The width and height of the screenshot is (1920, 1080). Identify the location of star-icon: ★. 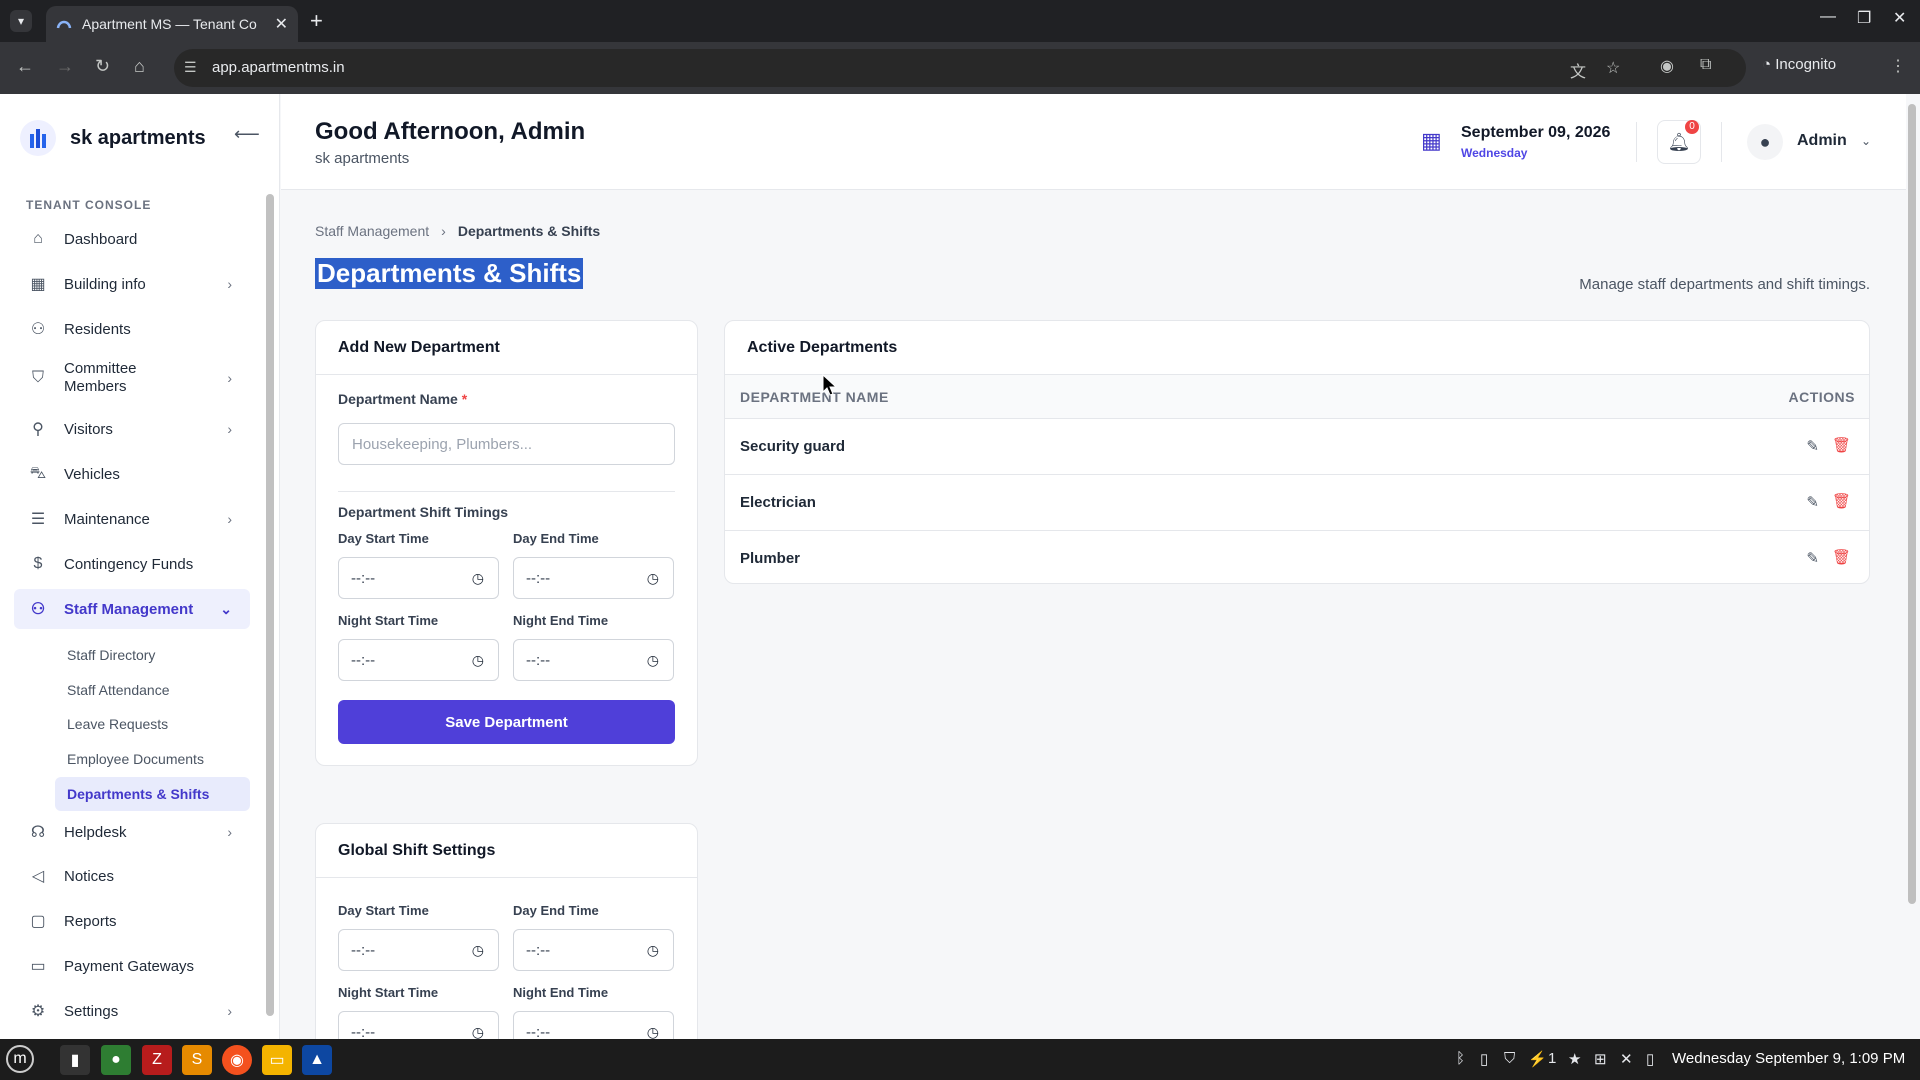
(1574, 1059).